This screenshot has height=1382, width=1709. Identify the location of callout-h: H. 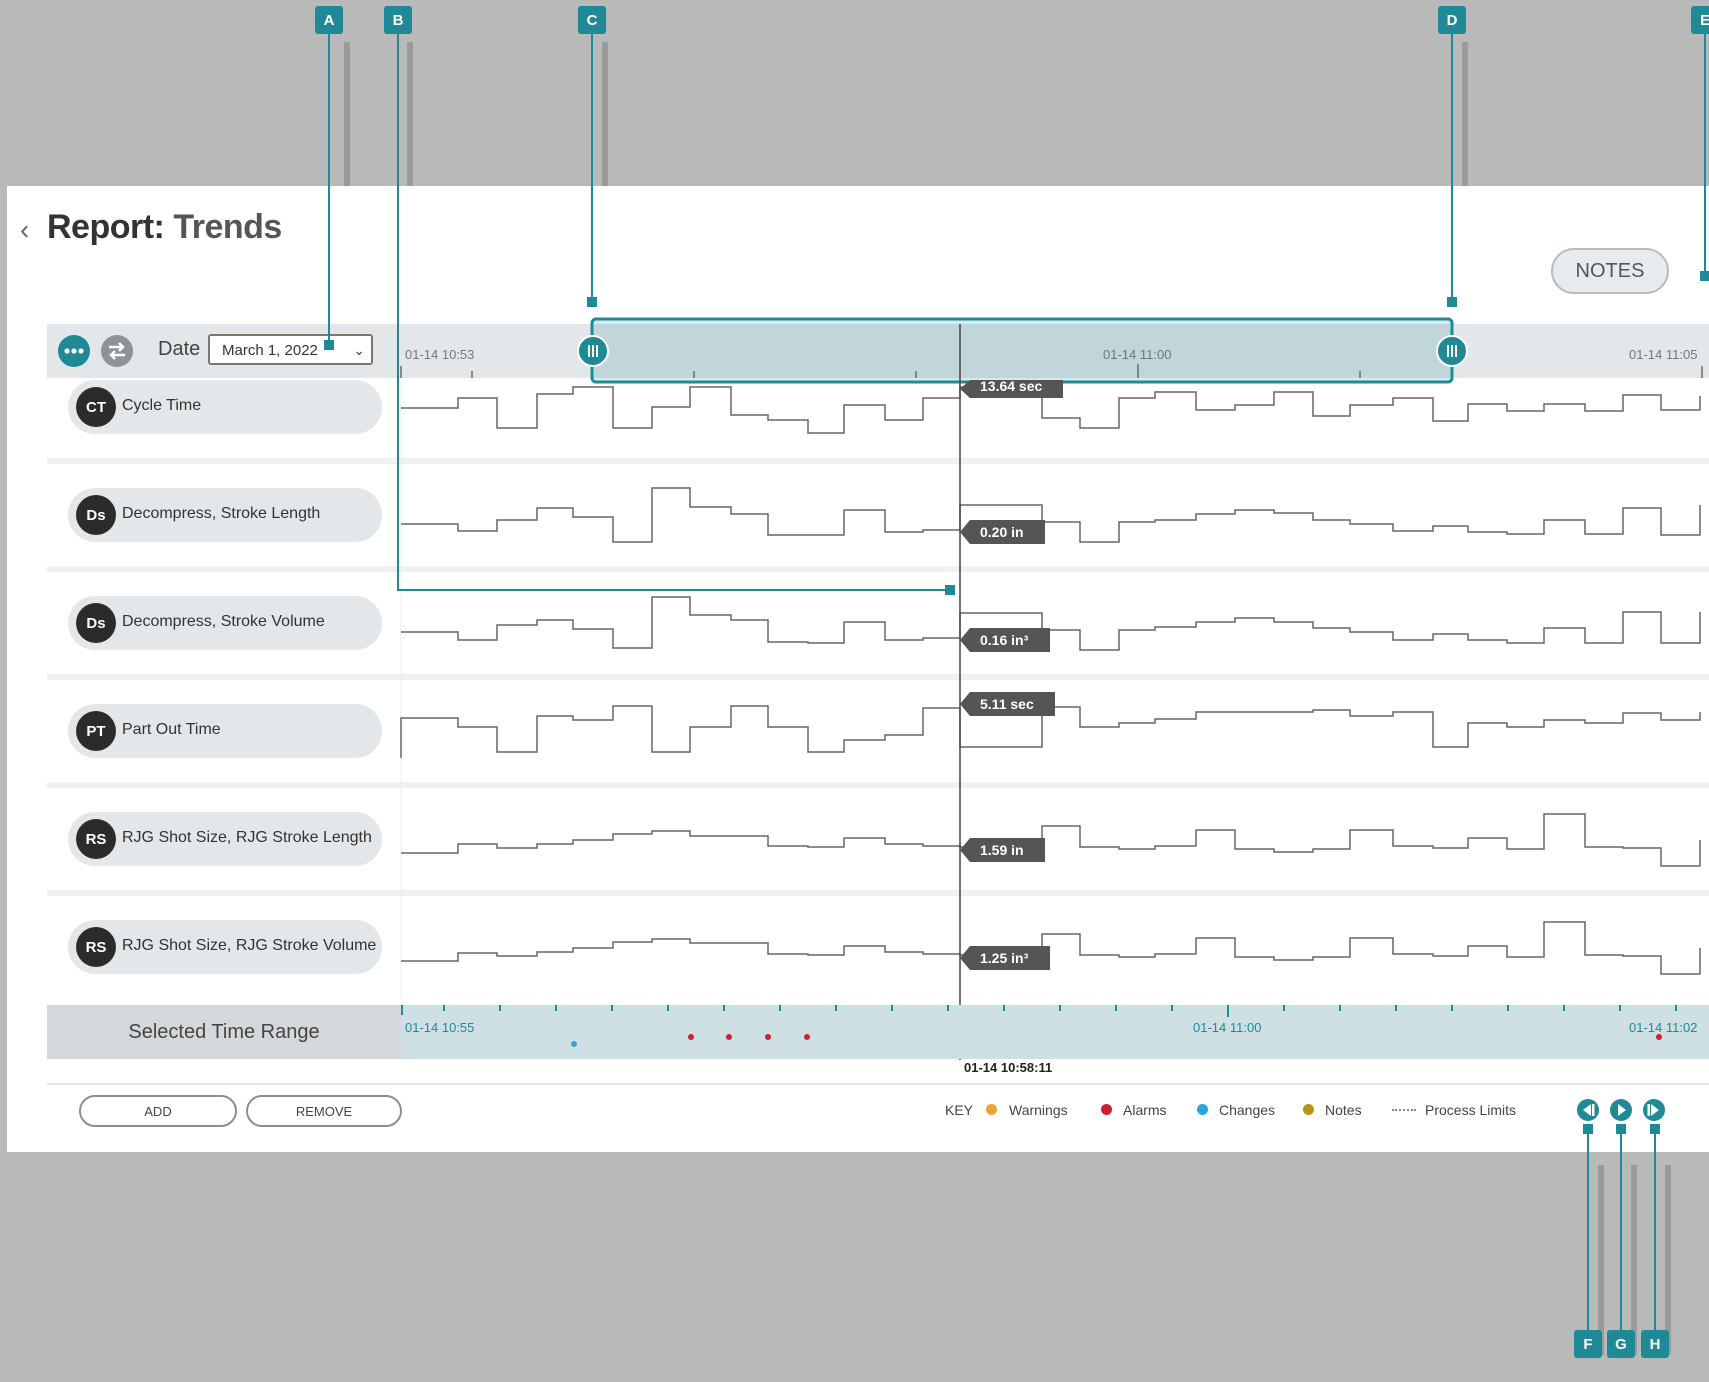
(1655, 1344).